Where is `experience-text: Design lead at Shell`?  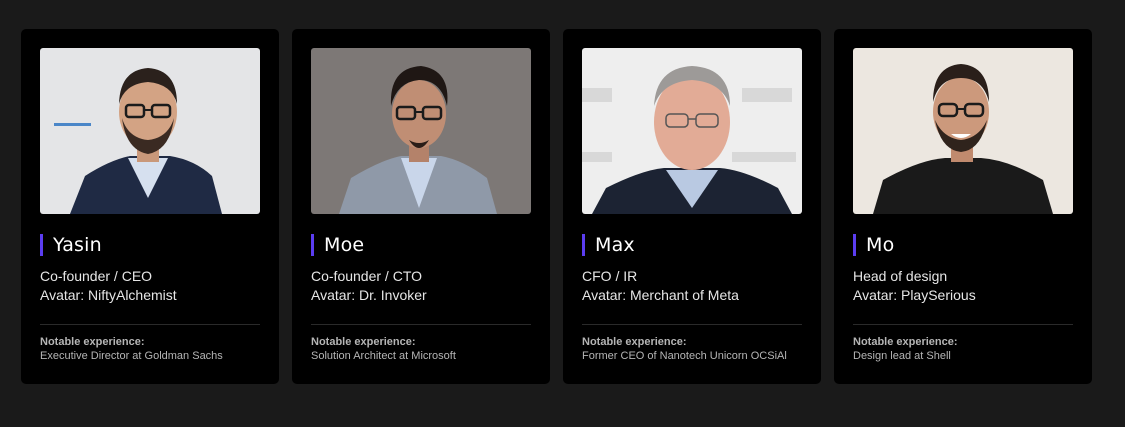
experience-text: Design lead at Shell is located at coordinates (902, 356).